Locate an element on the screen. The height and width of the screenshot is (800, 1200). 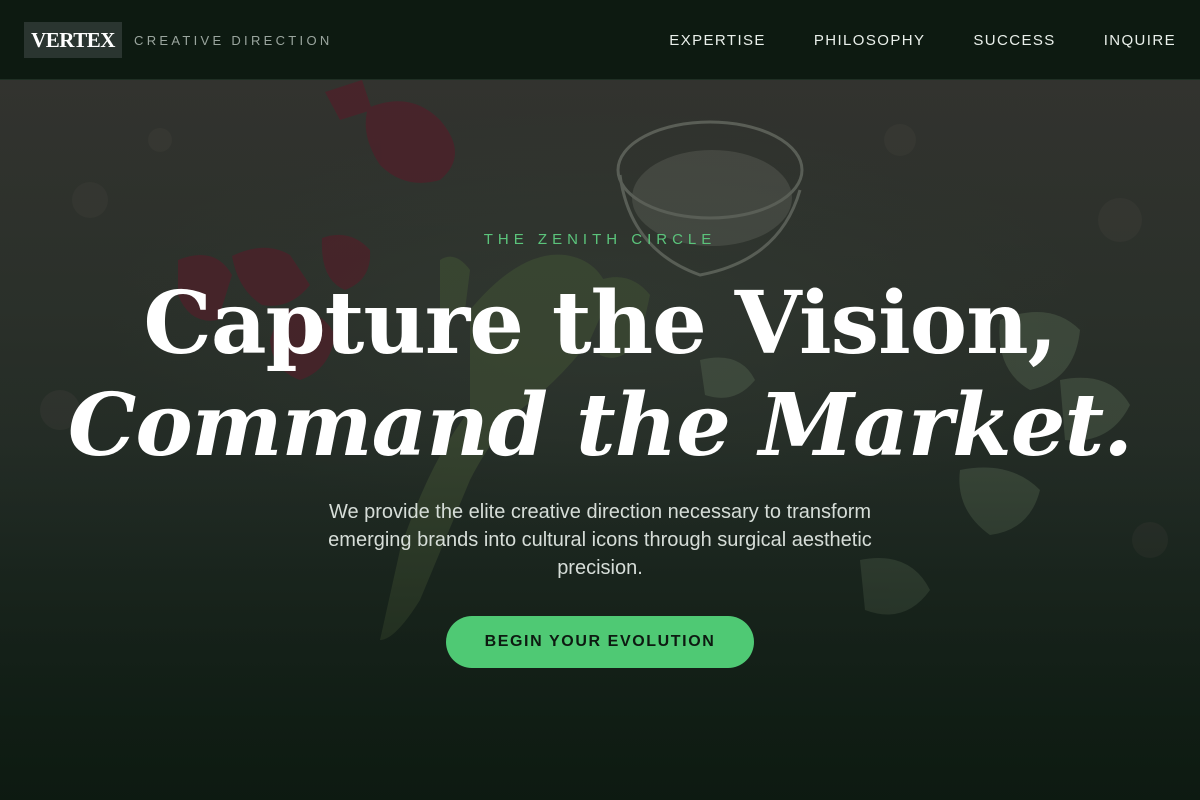
brand-tagline: CREATIVE DIRECTION is located at coordinates (233, 40).